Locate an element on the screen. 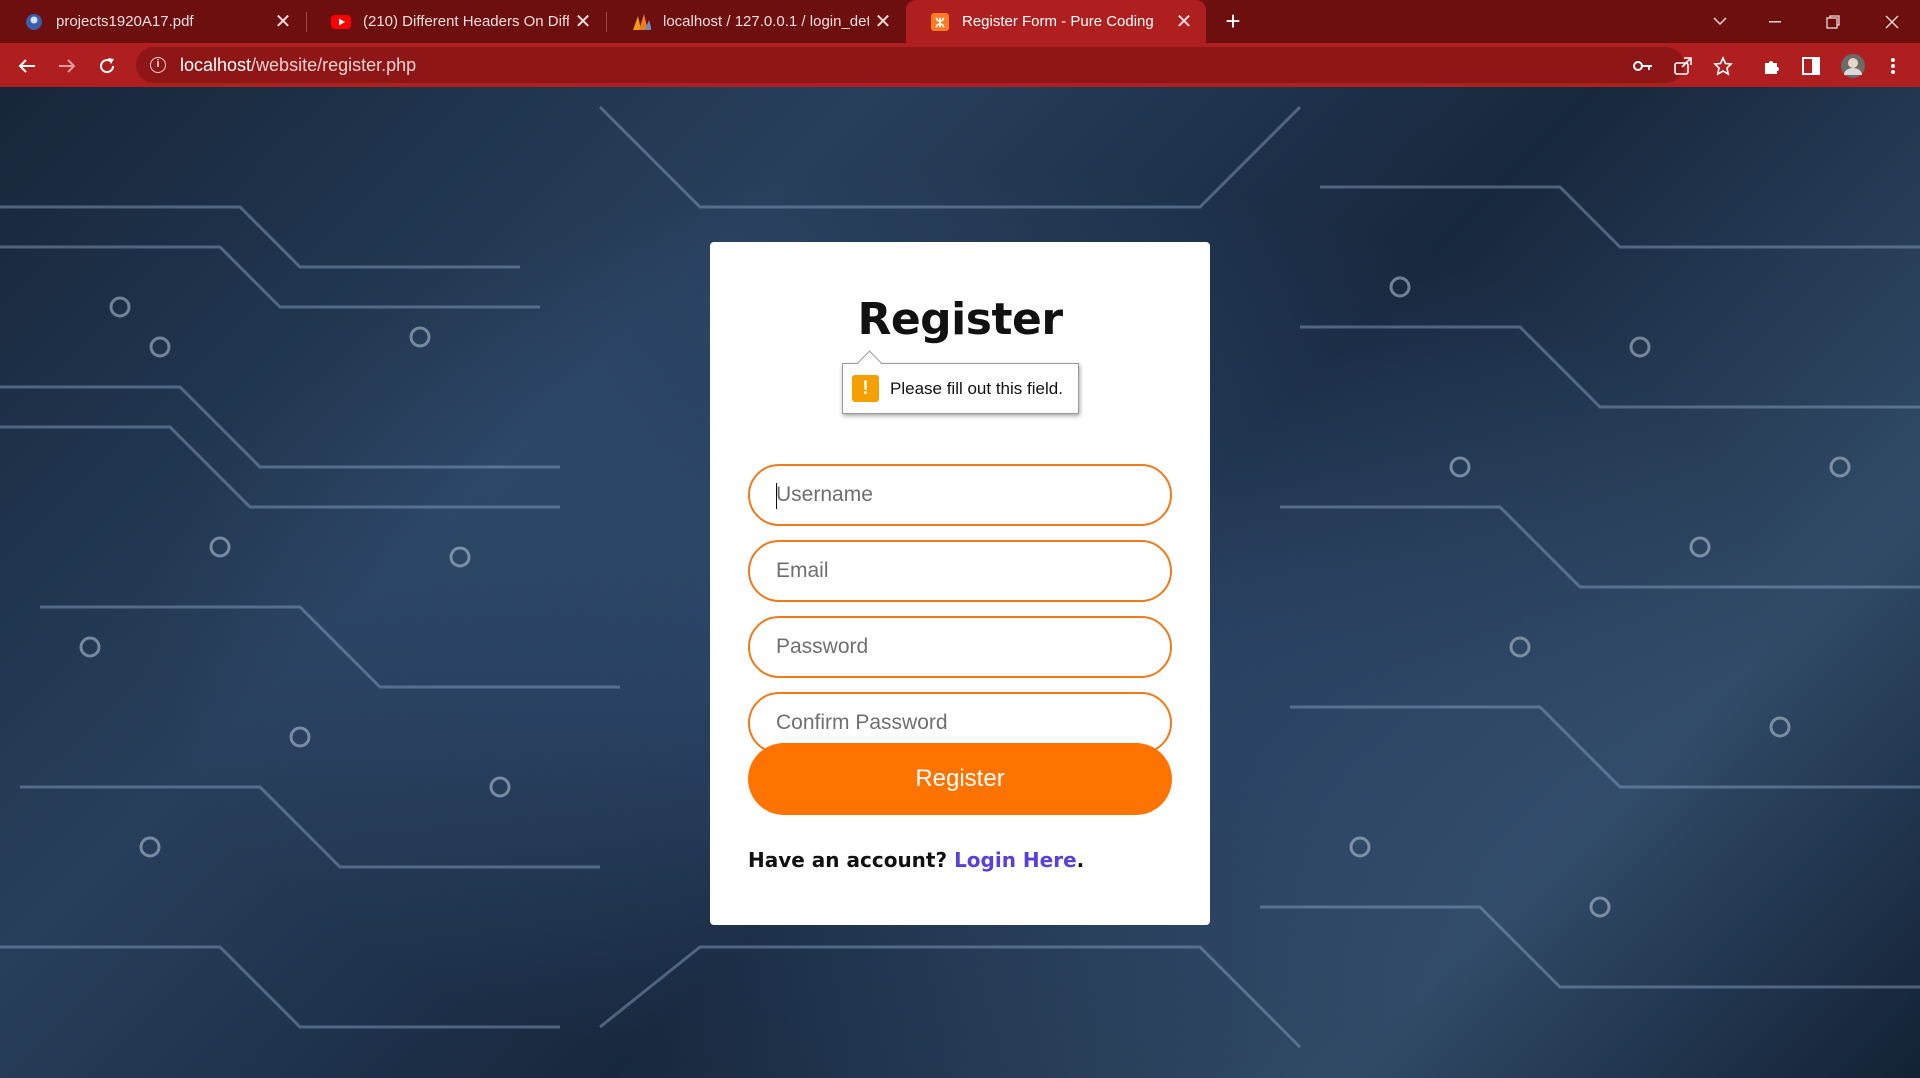  browser-toolbar: i localhost/website/register.php is located at coordinates (960, 65).